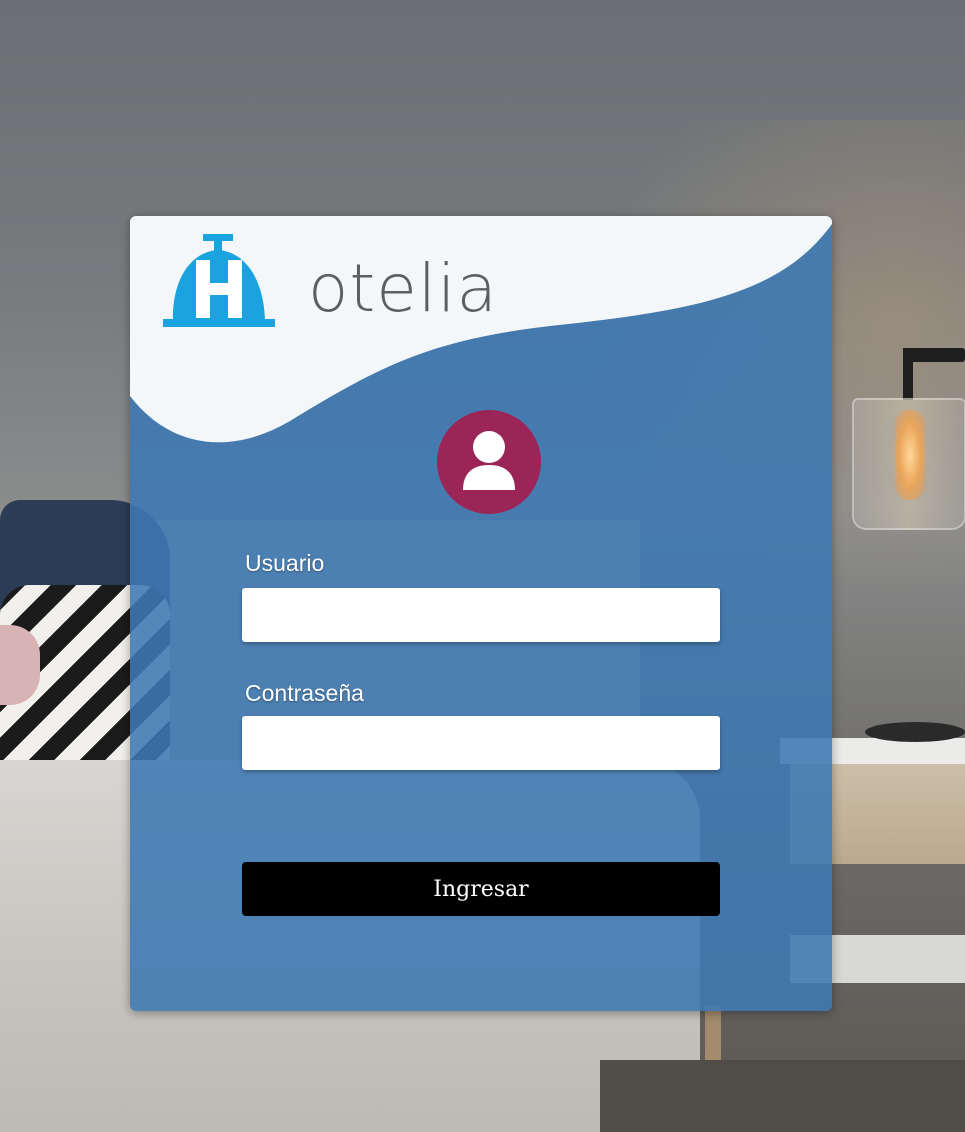  Describe the element at coordinates (910, 455) in the screenshot. I see `lamp-bulb` at that location.